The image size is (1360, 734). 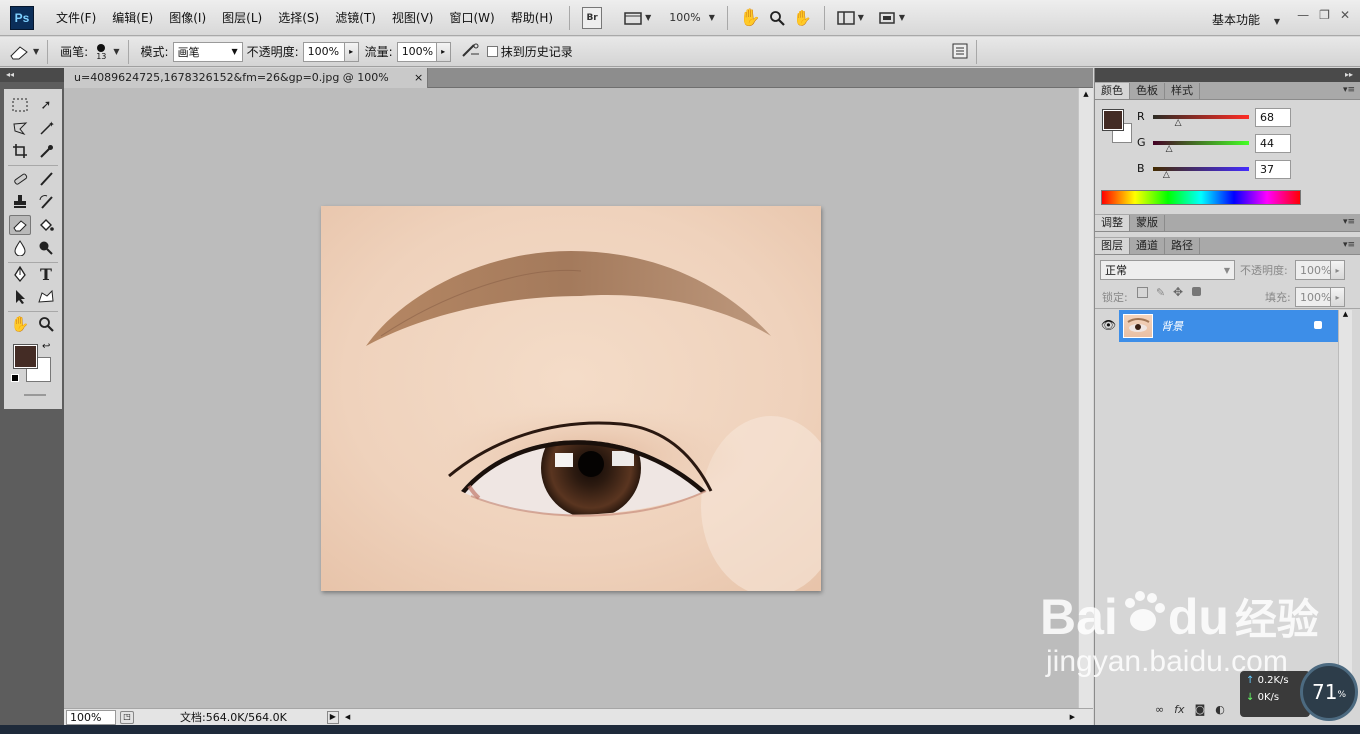 I want to click on fill-slider-button: ▸, so click(x=1338, y=297).